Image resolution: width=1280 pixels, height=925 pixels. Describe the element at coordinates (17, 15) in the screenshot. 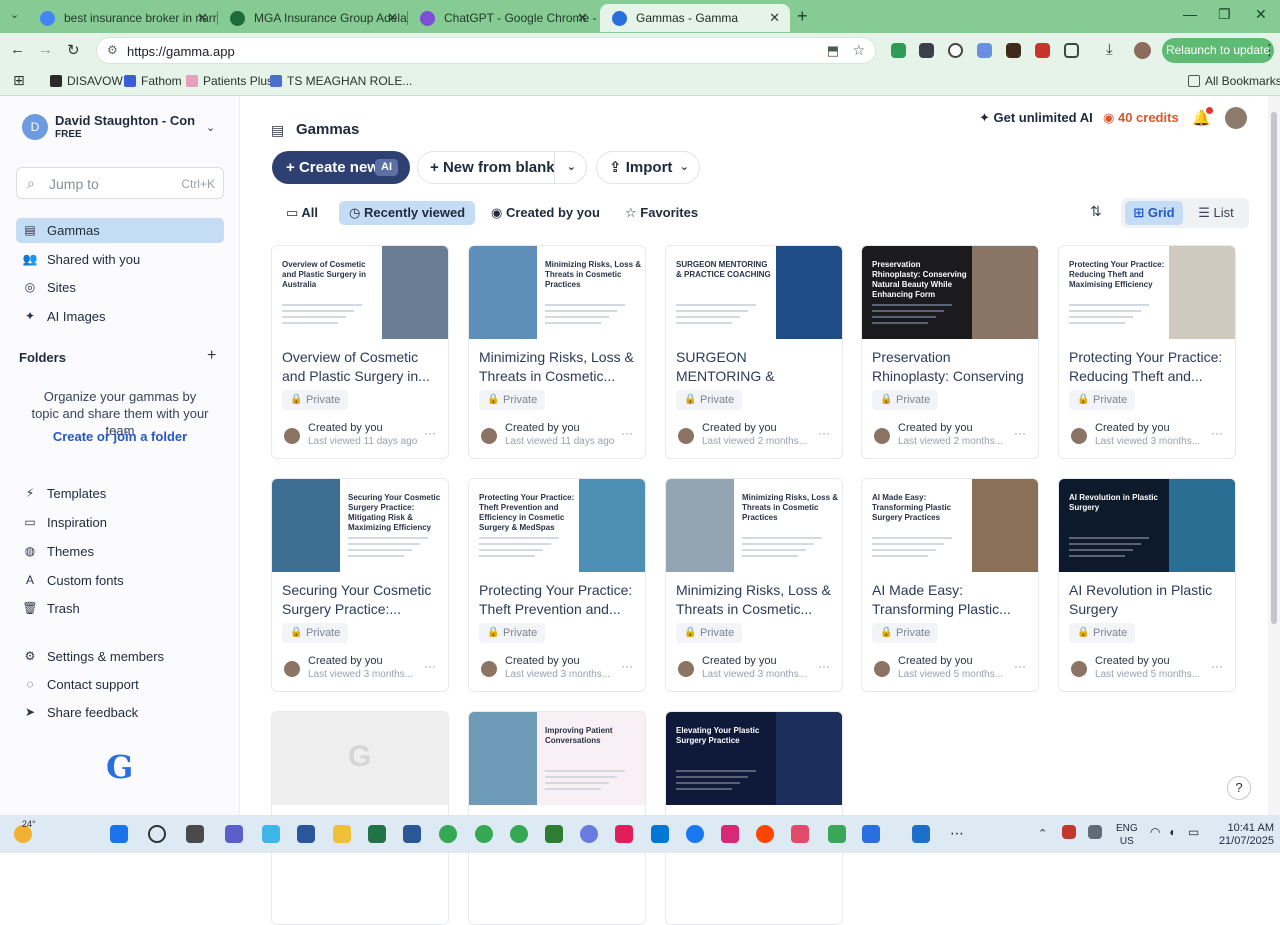

I see `tab-search-icon: ⌄` at that location.